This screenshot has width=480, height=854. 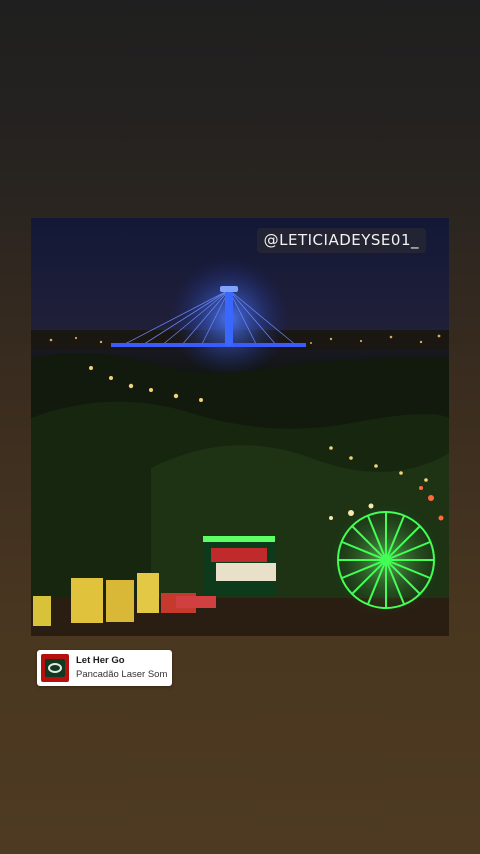 I want to click on username-caption: @LETICIADEYSE01_, so click(x=341, y=240).